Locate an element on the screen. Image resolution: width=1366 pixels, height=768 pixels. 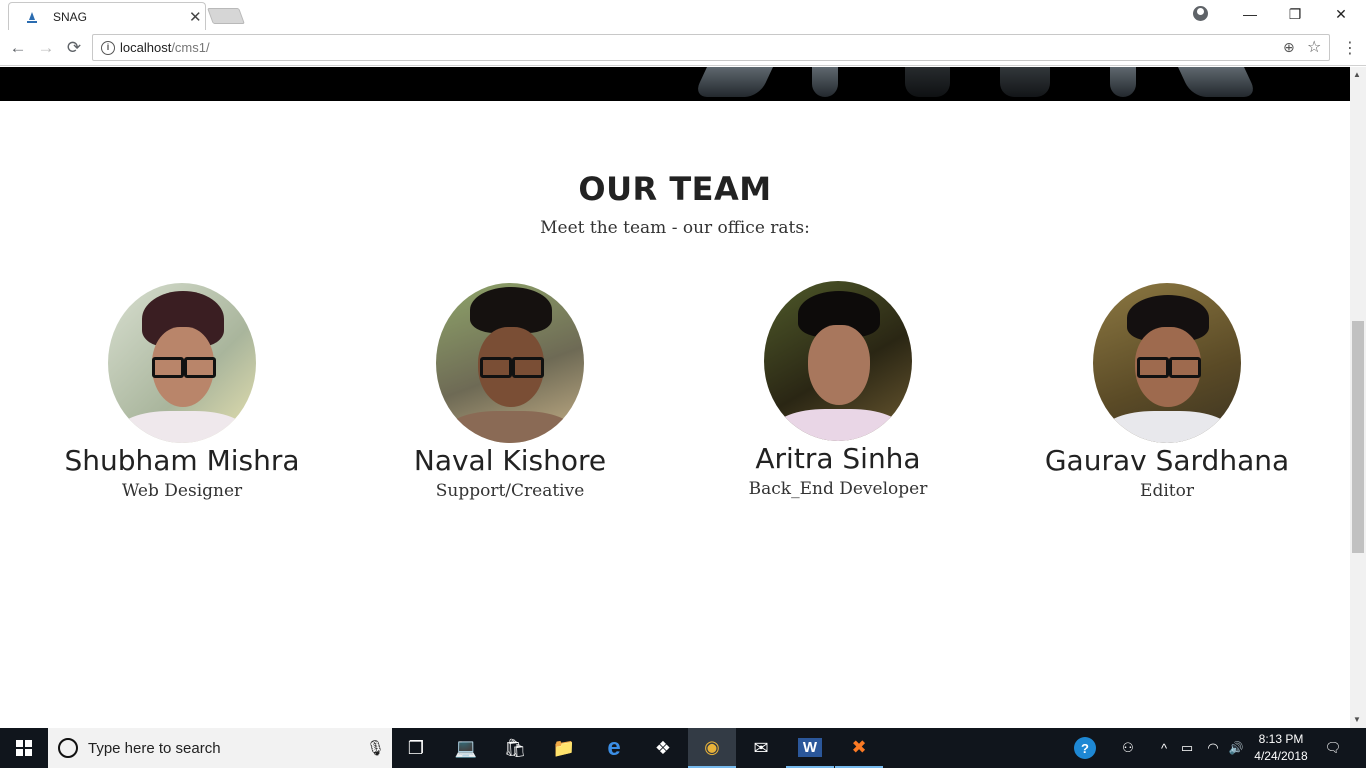
mail-icon: ✉ is located at coordinates (761, 748).